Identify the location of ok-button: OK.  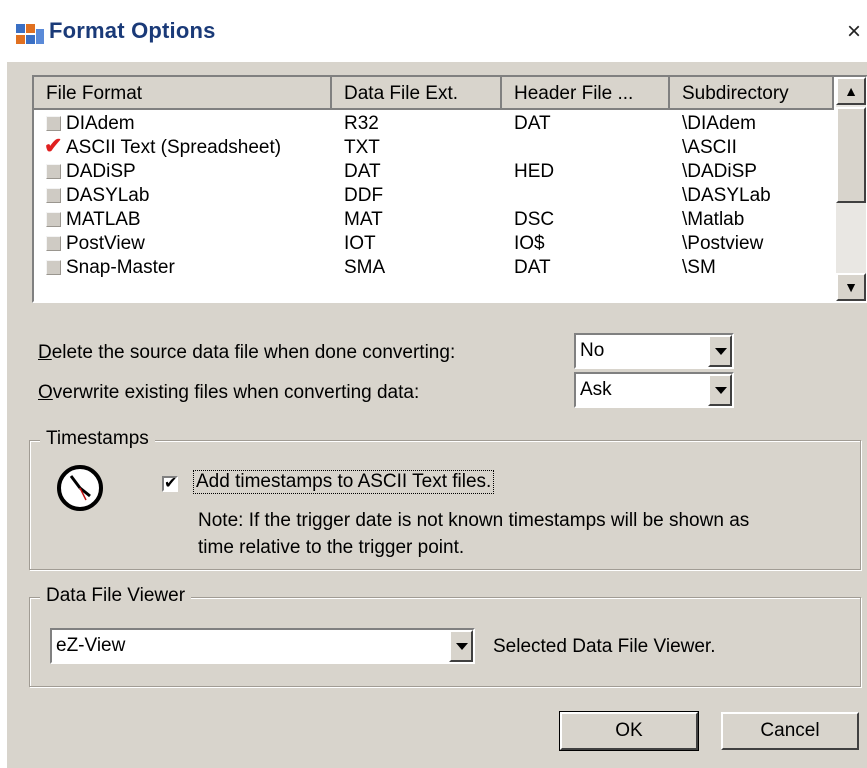
(629, 731).